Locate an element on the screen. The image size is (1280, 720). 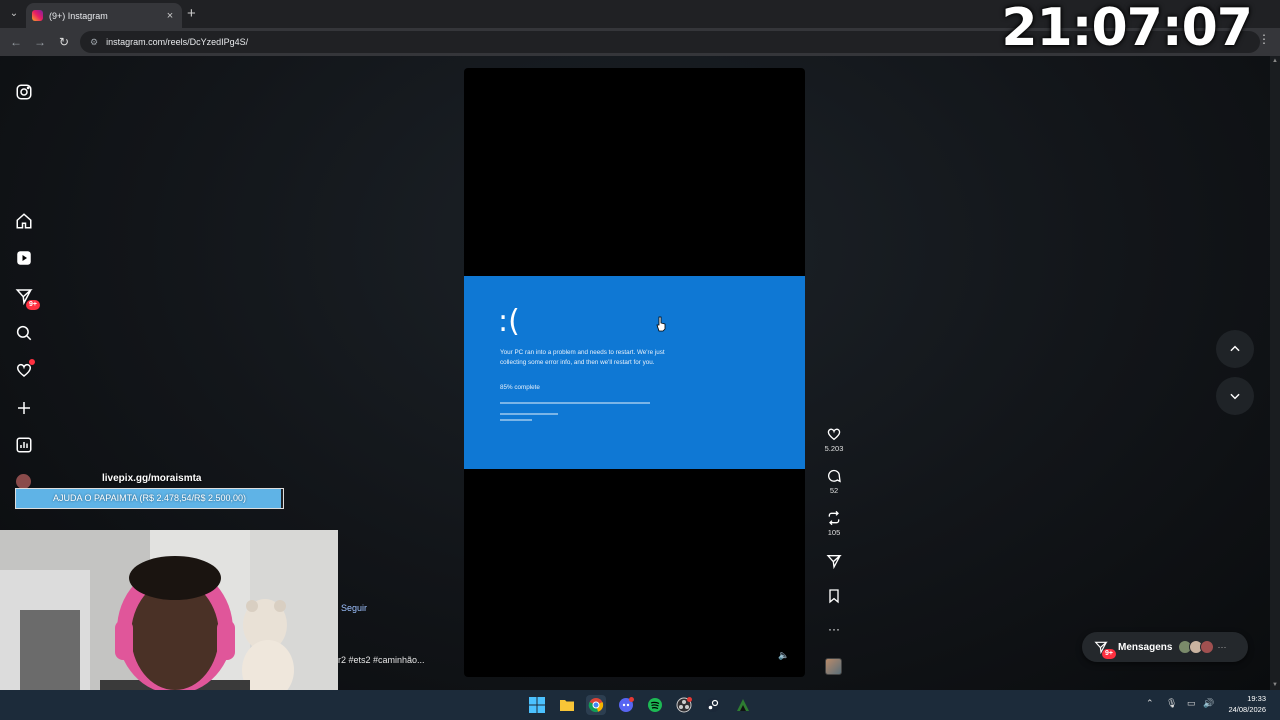
taskbar-time: 19:33 is located at coordinates (1256, 698).